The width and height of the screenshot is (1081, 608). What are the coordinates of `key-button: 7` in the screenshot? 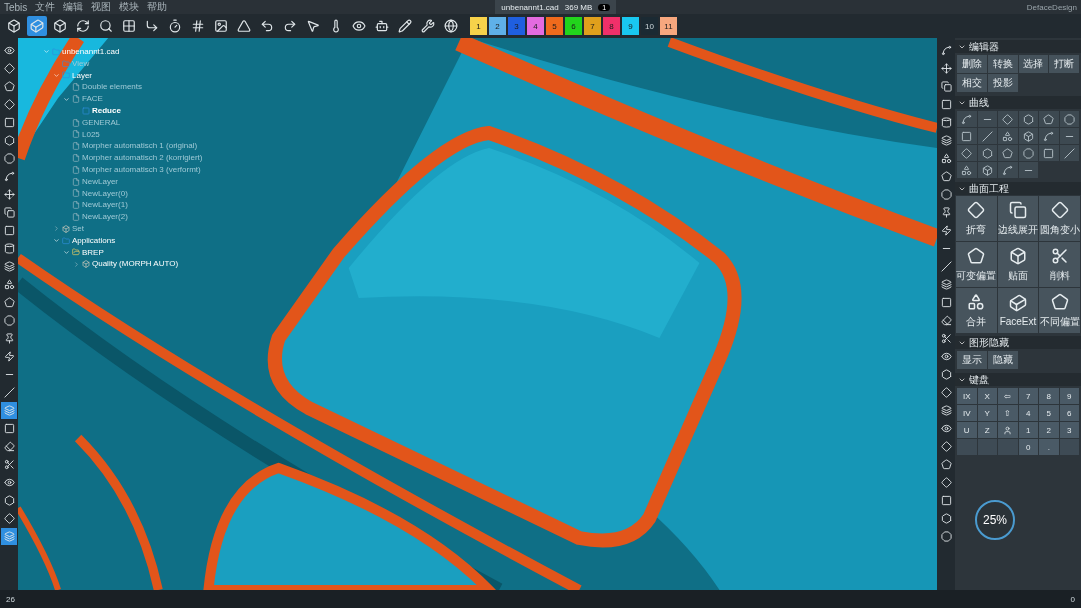 It's located at (1028, 396).